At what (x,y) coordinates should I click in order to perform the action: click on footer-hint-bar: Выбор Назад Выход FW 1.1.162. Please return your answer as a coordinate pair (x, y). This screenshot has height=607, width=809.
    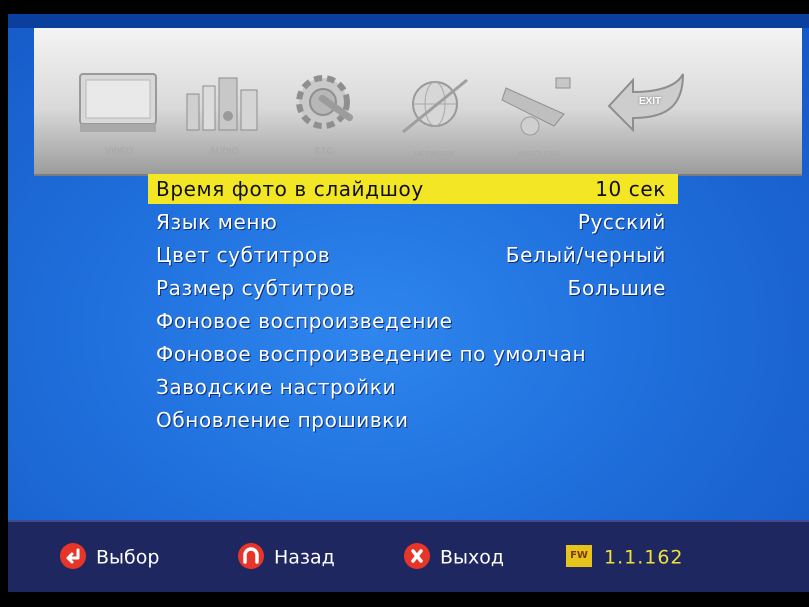
    Looking at the image, I should click on (408, 556).